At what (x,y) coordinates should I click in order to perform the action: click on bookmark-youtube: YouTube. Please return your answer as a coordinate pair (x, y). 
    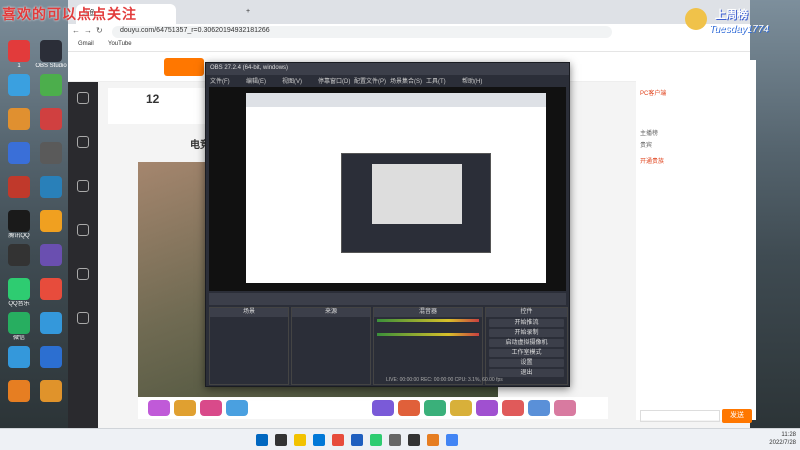
    Looking at the image, I should click on (120, 44).